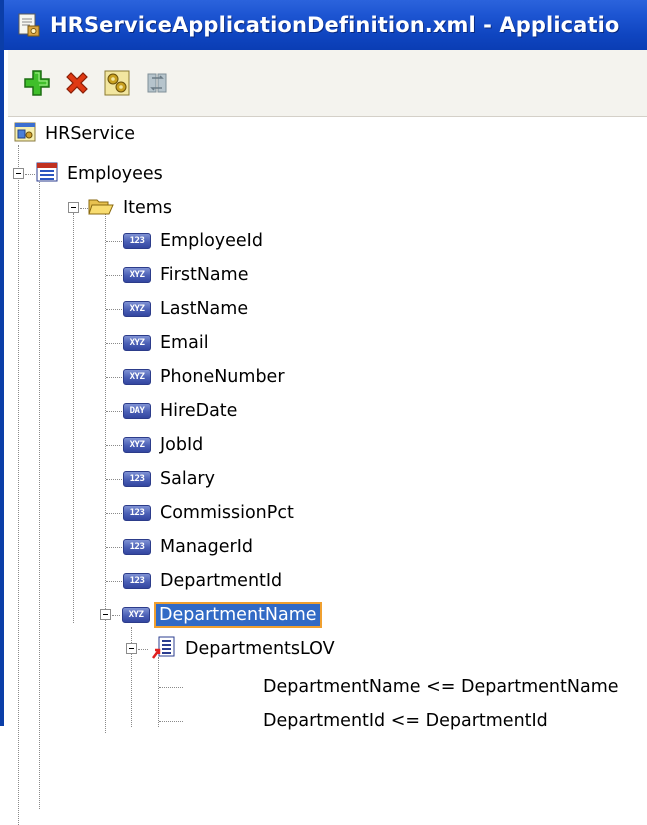  Describe the element at coordinates (147, 208) in the screenshot. I see `tree-node-label: Items` at that location.